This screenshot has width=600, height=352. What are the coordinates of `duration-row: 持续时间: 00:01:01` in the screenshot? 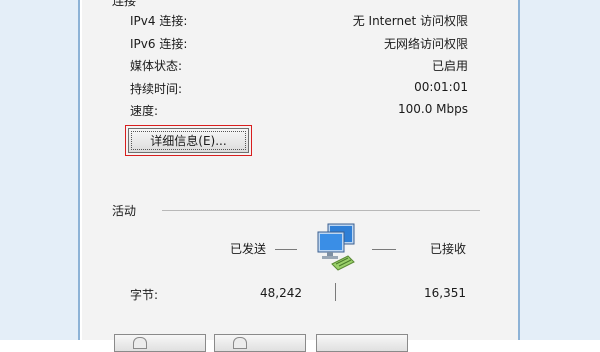 It's located at (299, 88).